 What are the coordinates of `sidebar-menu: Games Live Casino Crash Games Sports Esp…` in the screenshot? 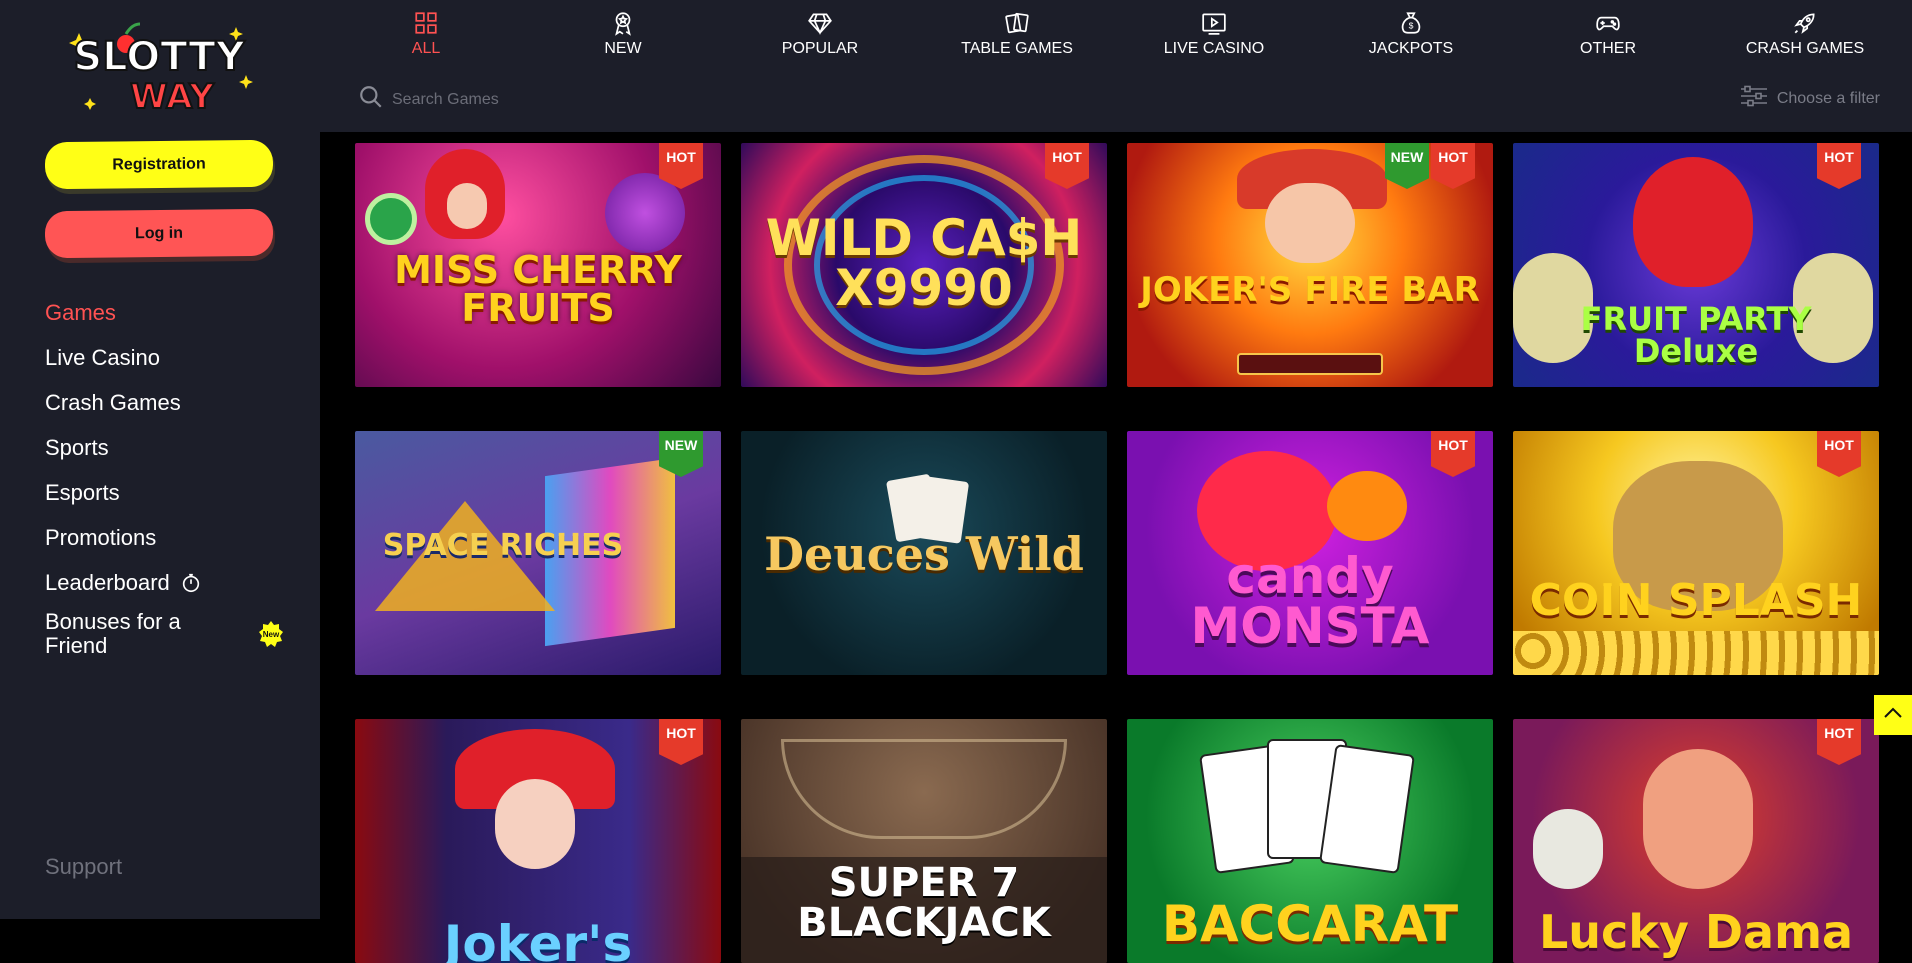 It's located at (165, 476).